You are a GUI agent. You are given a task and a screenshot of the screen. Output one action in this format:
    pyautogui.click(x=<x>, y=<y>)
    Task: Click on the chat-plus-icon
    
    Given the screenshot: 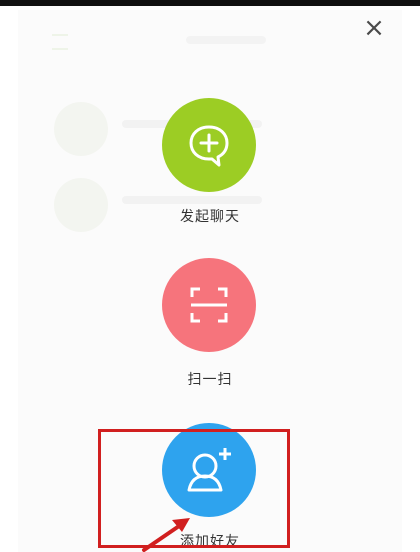 What is the action you would take?
    pyautogui.click(x=209, y=146)
    